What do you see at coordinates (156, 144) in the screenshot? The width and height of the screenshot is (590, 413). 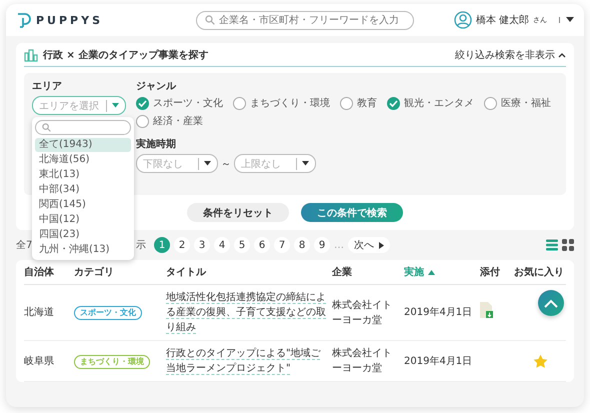 I see `field-label: 実施時期` at bounding box center [156, 144].